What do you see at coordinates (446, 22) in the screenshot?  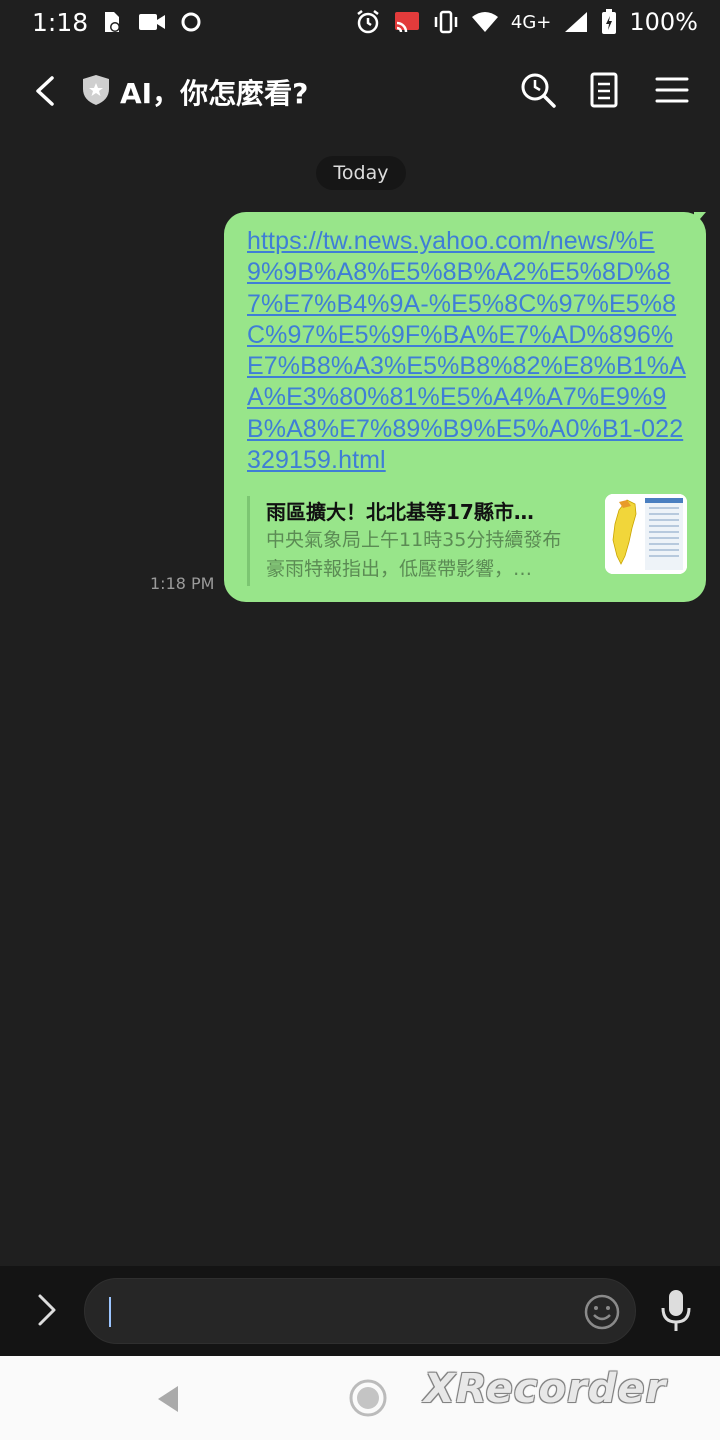 I see `vibrate-icon` at bounding box center [446, 22].